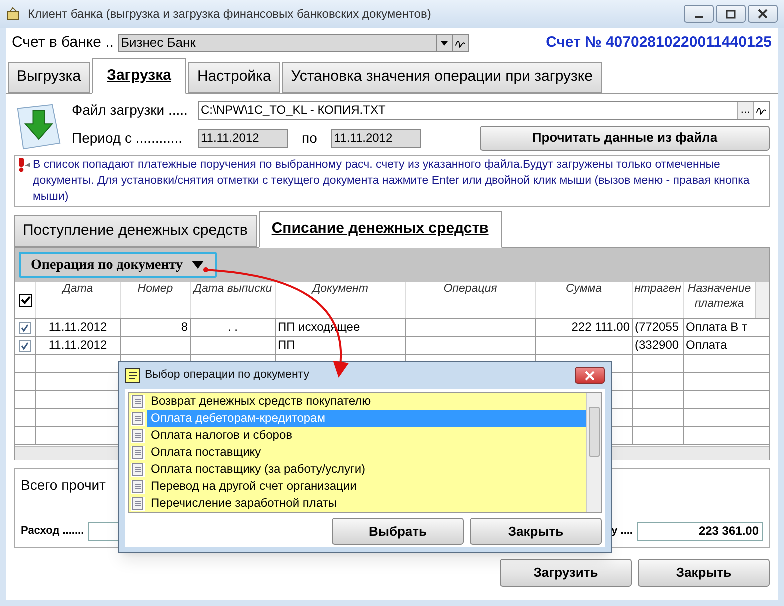 This screenshot has width=784, height=606. Describe the element at coordinates (717, 327) in the screenshot. I see `table-cell: Оплата В т` at that location.